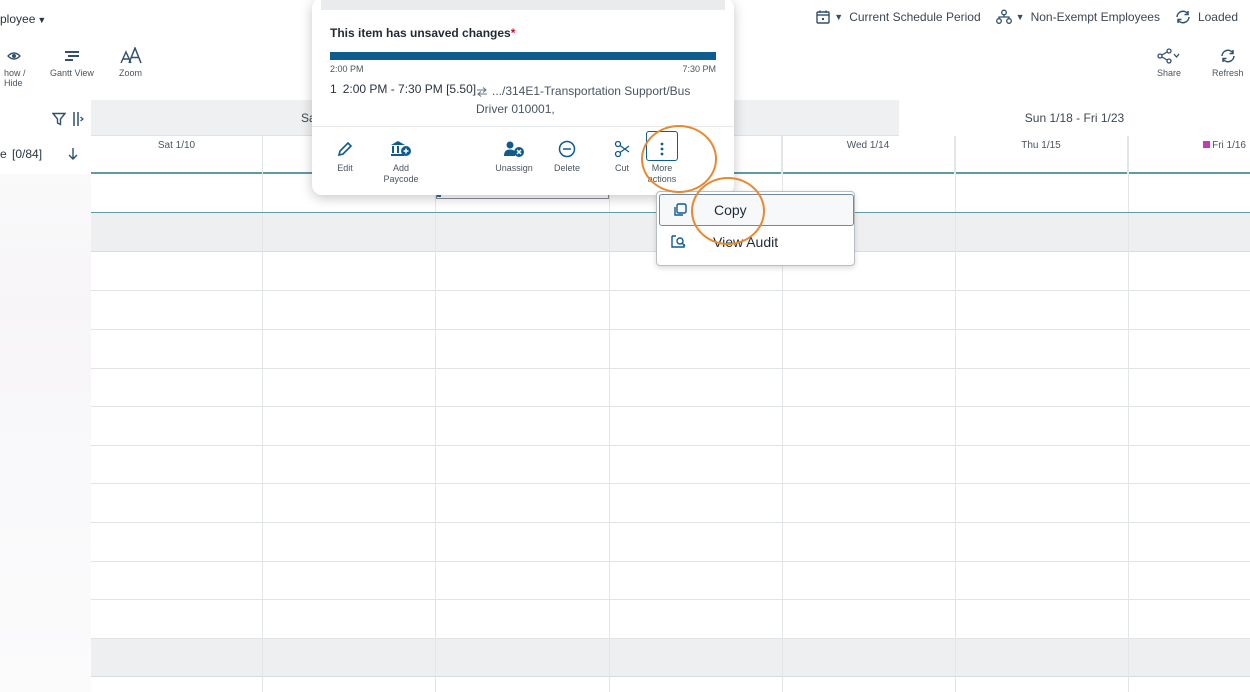  What do you see at coordinates (1041, 155) in the screenshot?
I see `day-header: Thu 1/15` at bounding box center [1041, 155].